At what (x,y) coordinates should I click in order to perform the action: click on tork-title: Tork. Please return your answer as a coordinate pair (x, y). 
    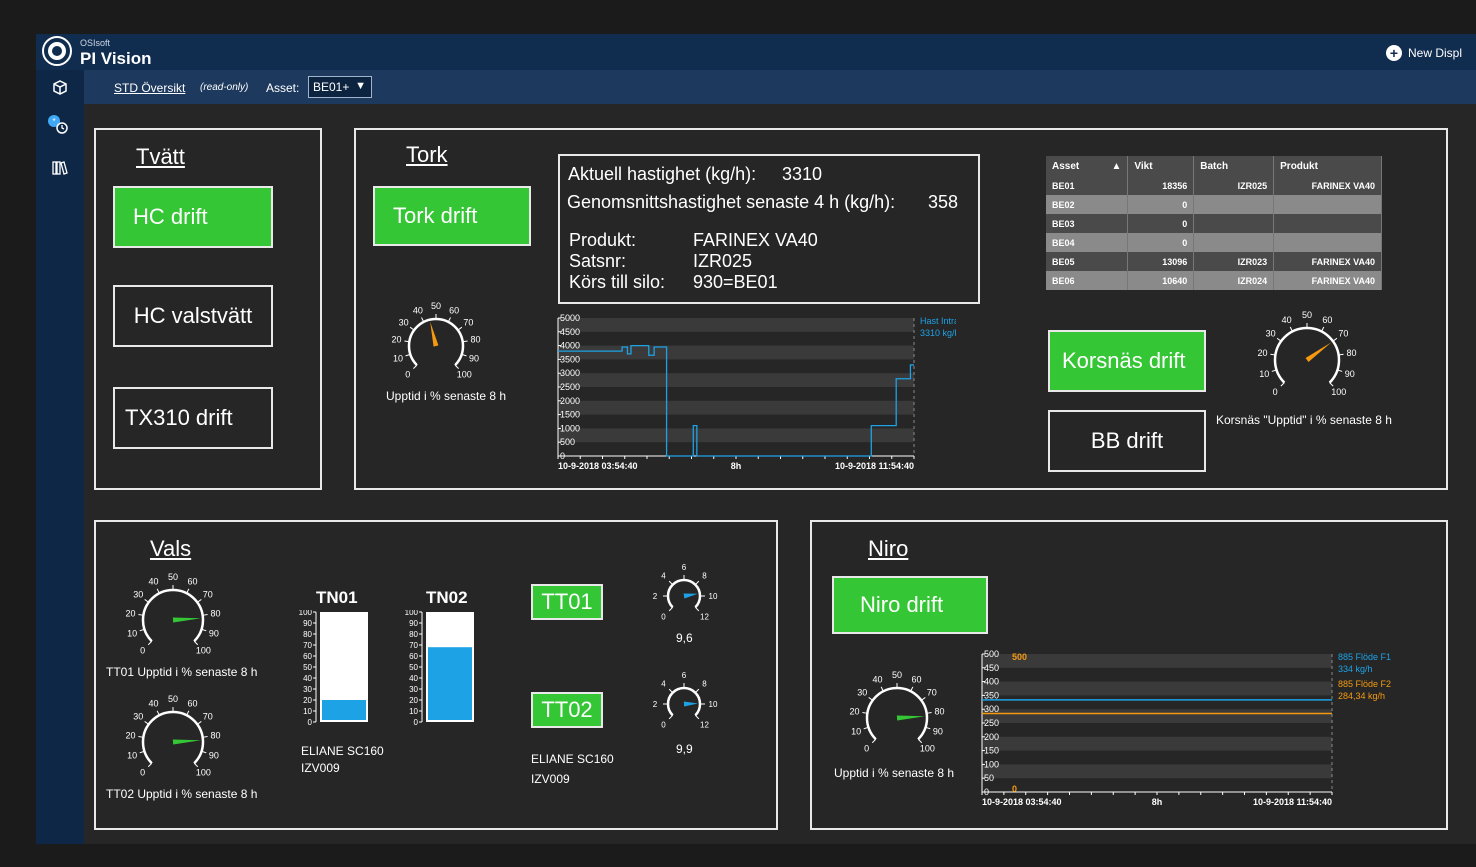
    Looking at the image, I should click on (427, 154).